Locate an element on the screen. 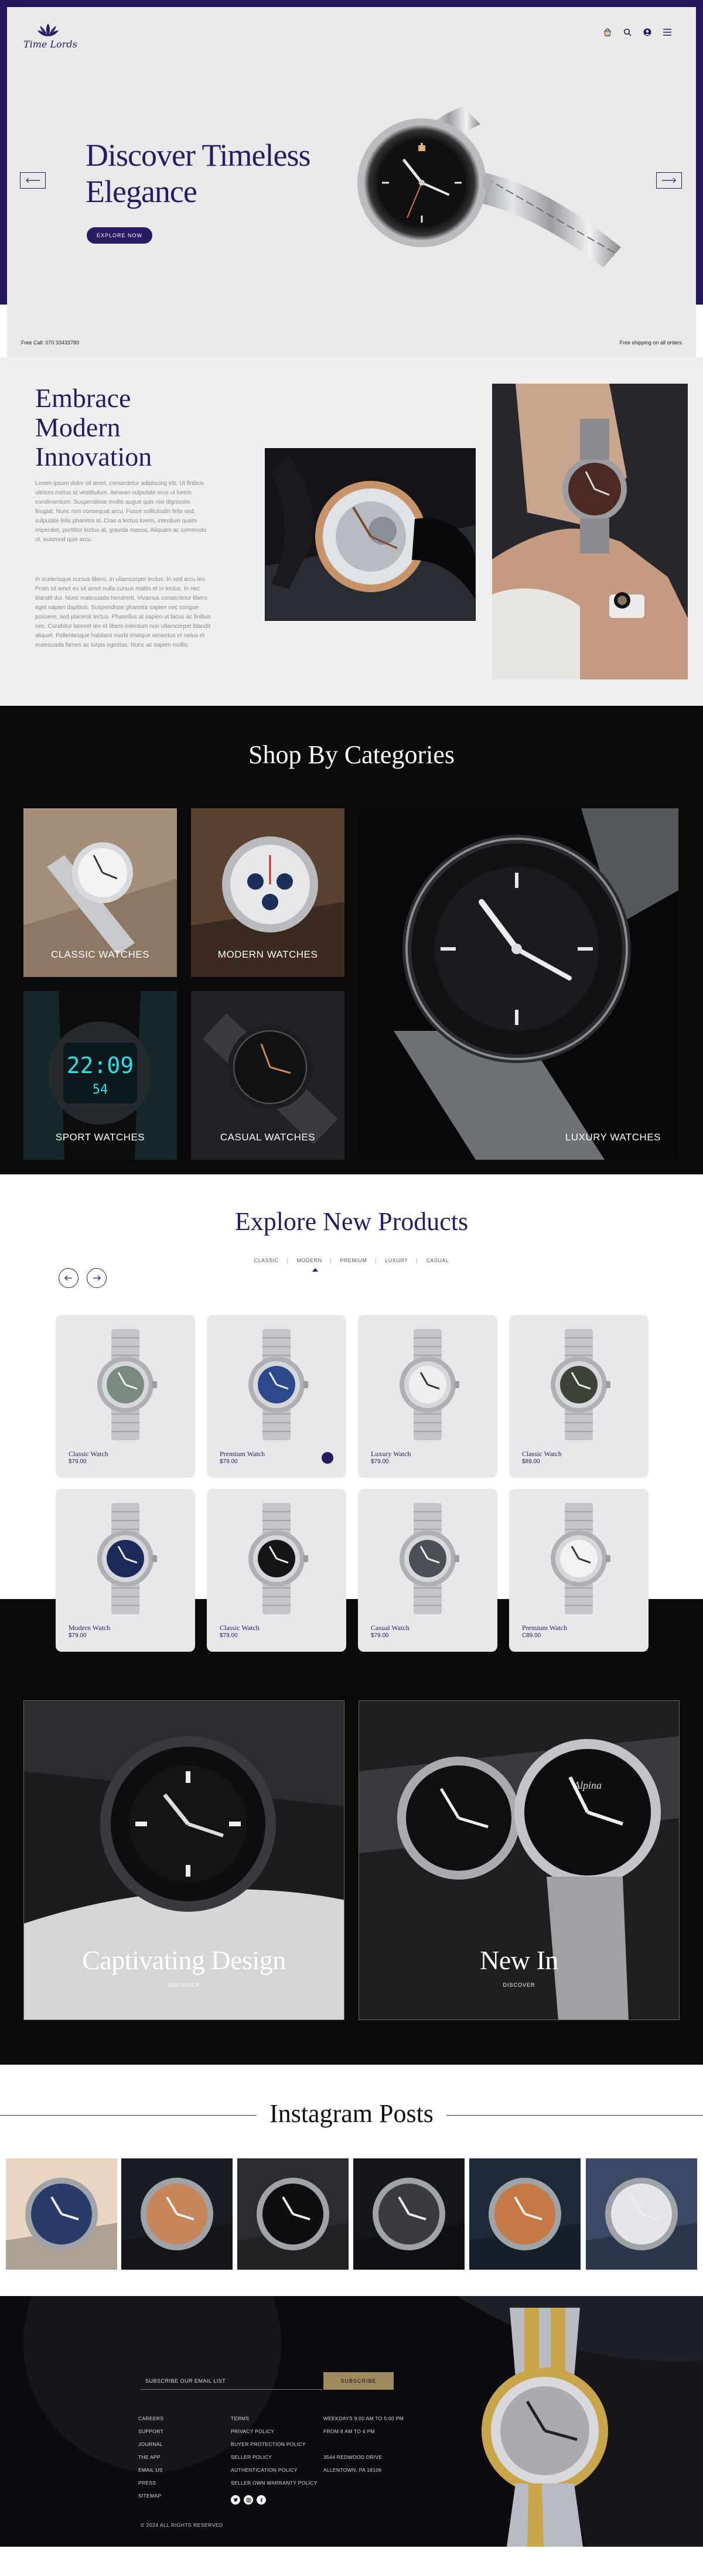 This screenshot has height=2576, width=703. product-card: Modern Watch $79.00 is located at coordinates (125, 1571).